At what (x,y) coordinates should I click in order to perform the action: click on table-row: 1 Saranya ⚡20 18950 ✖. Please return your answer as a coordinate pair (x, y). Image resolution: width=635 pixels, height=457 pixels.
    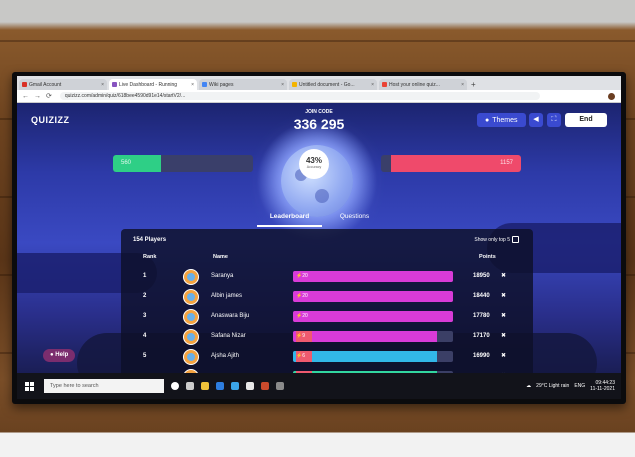
    Looking at the image, I should click on (327, 277).